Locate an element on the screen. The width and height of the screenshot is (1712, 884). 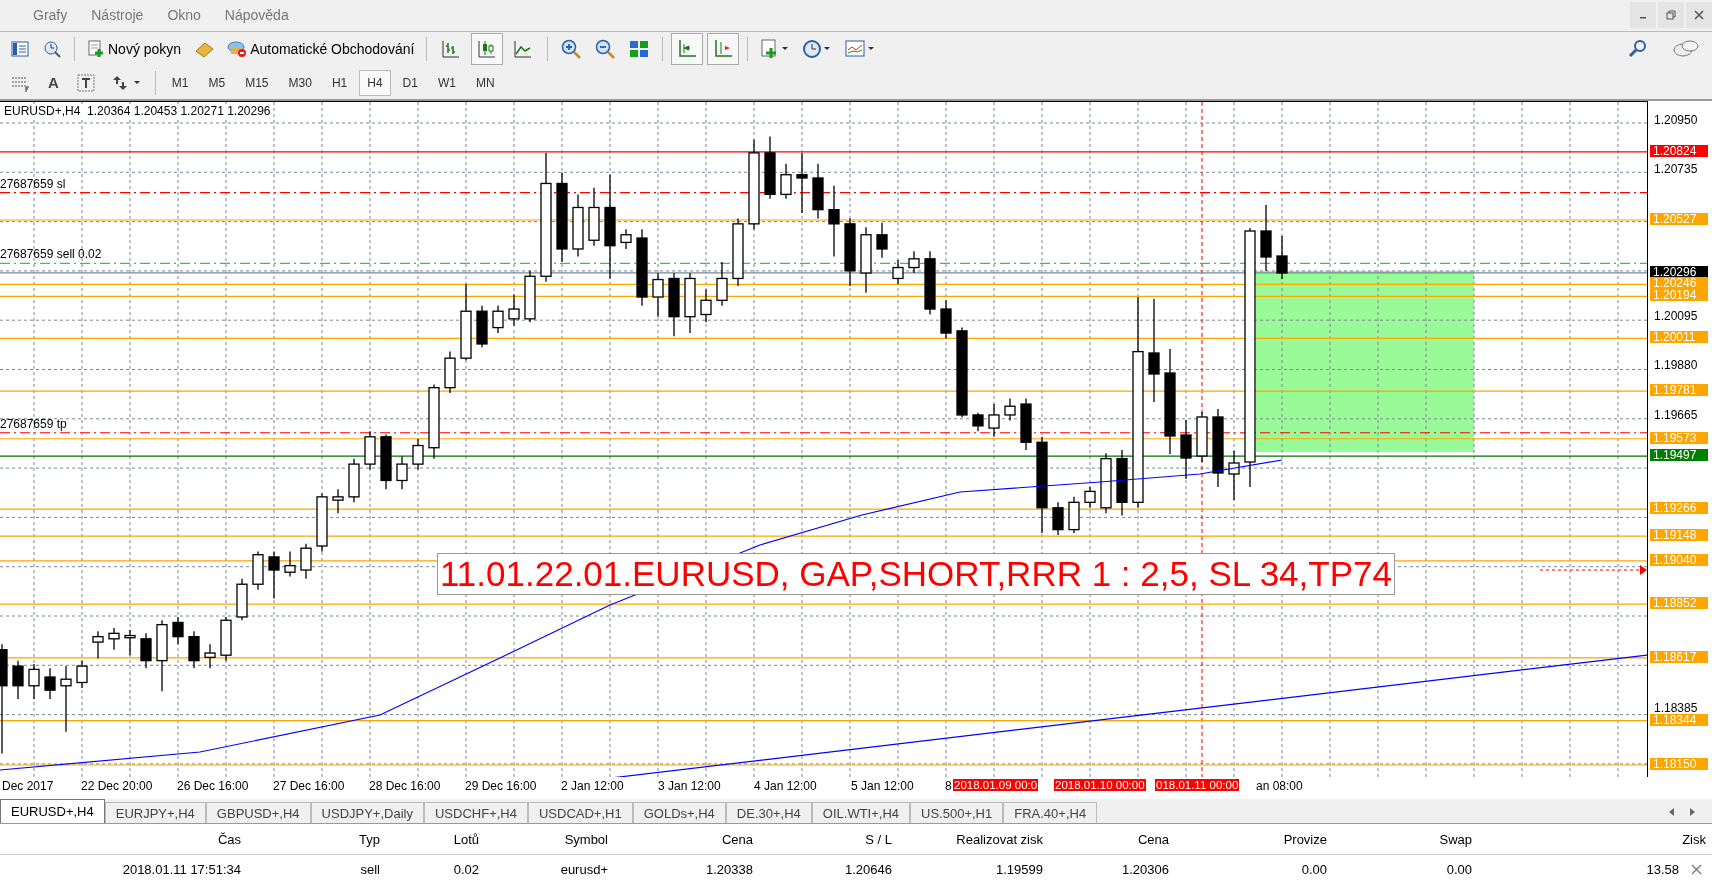
chart-tab: USDJPY+,Daily is located at coordinates (367, 812).